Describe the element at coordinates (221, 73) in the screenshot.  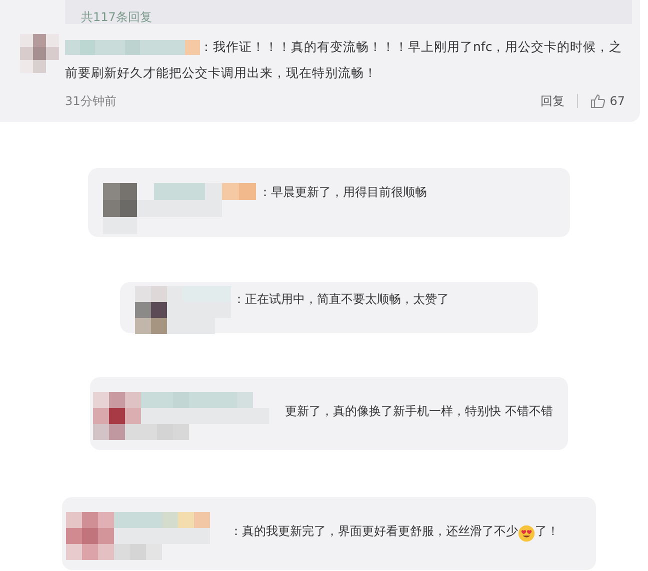
I see `comment-text-line: 前要刷新好久才能把公交卡调用出来，现在特别流畅！` at that location.